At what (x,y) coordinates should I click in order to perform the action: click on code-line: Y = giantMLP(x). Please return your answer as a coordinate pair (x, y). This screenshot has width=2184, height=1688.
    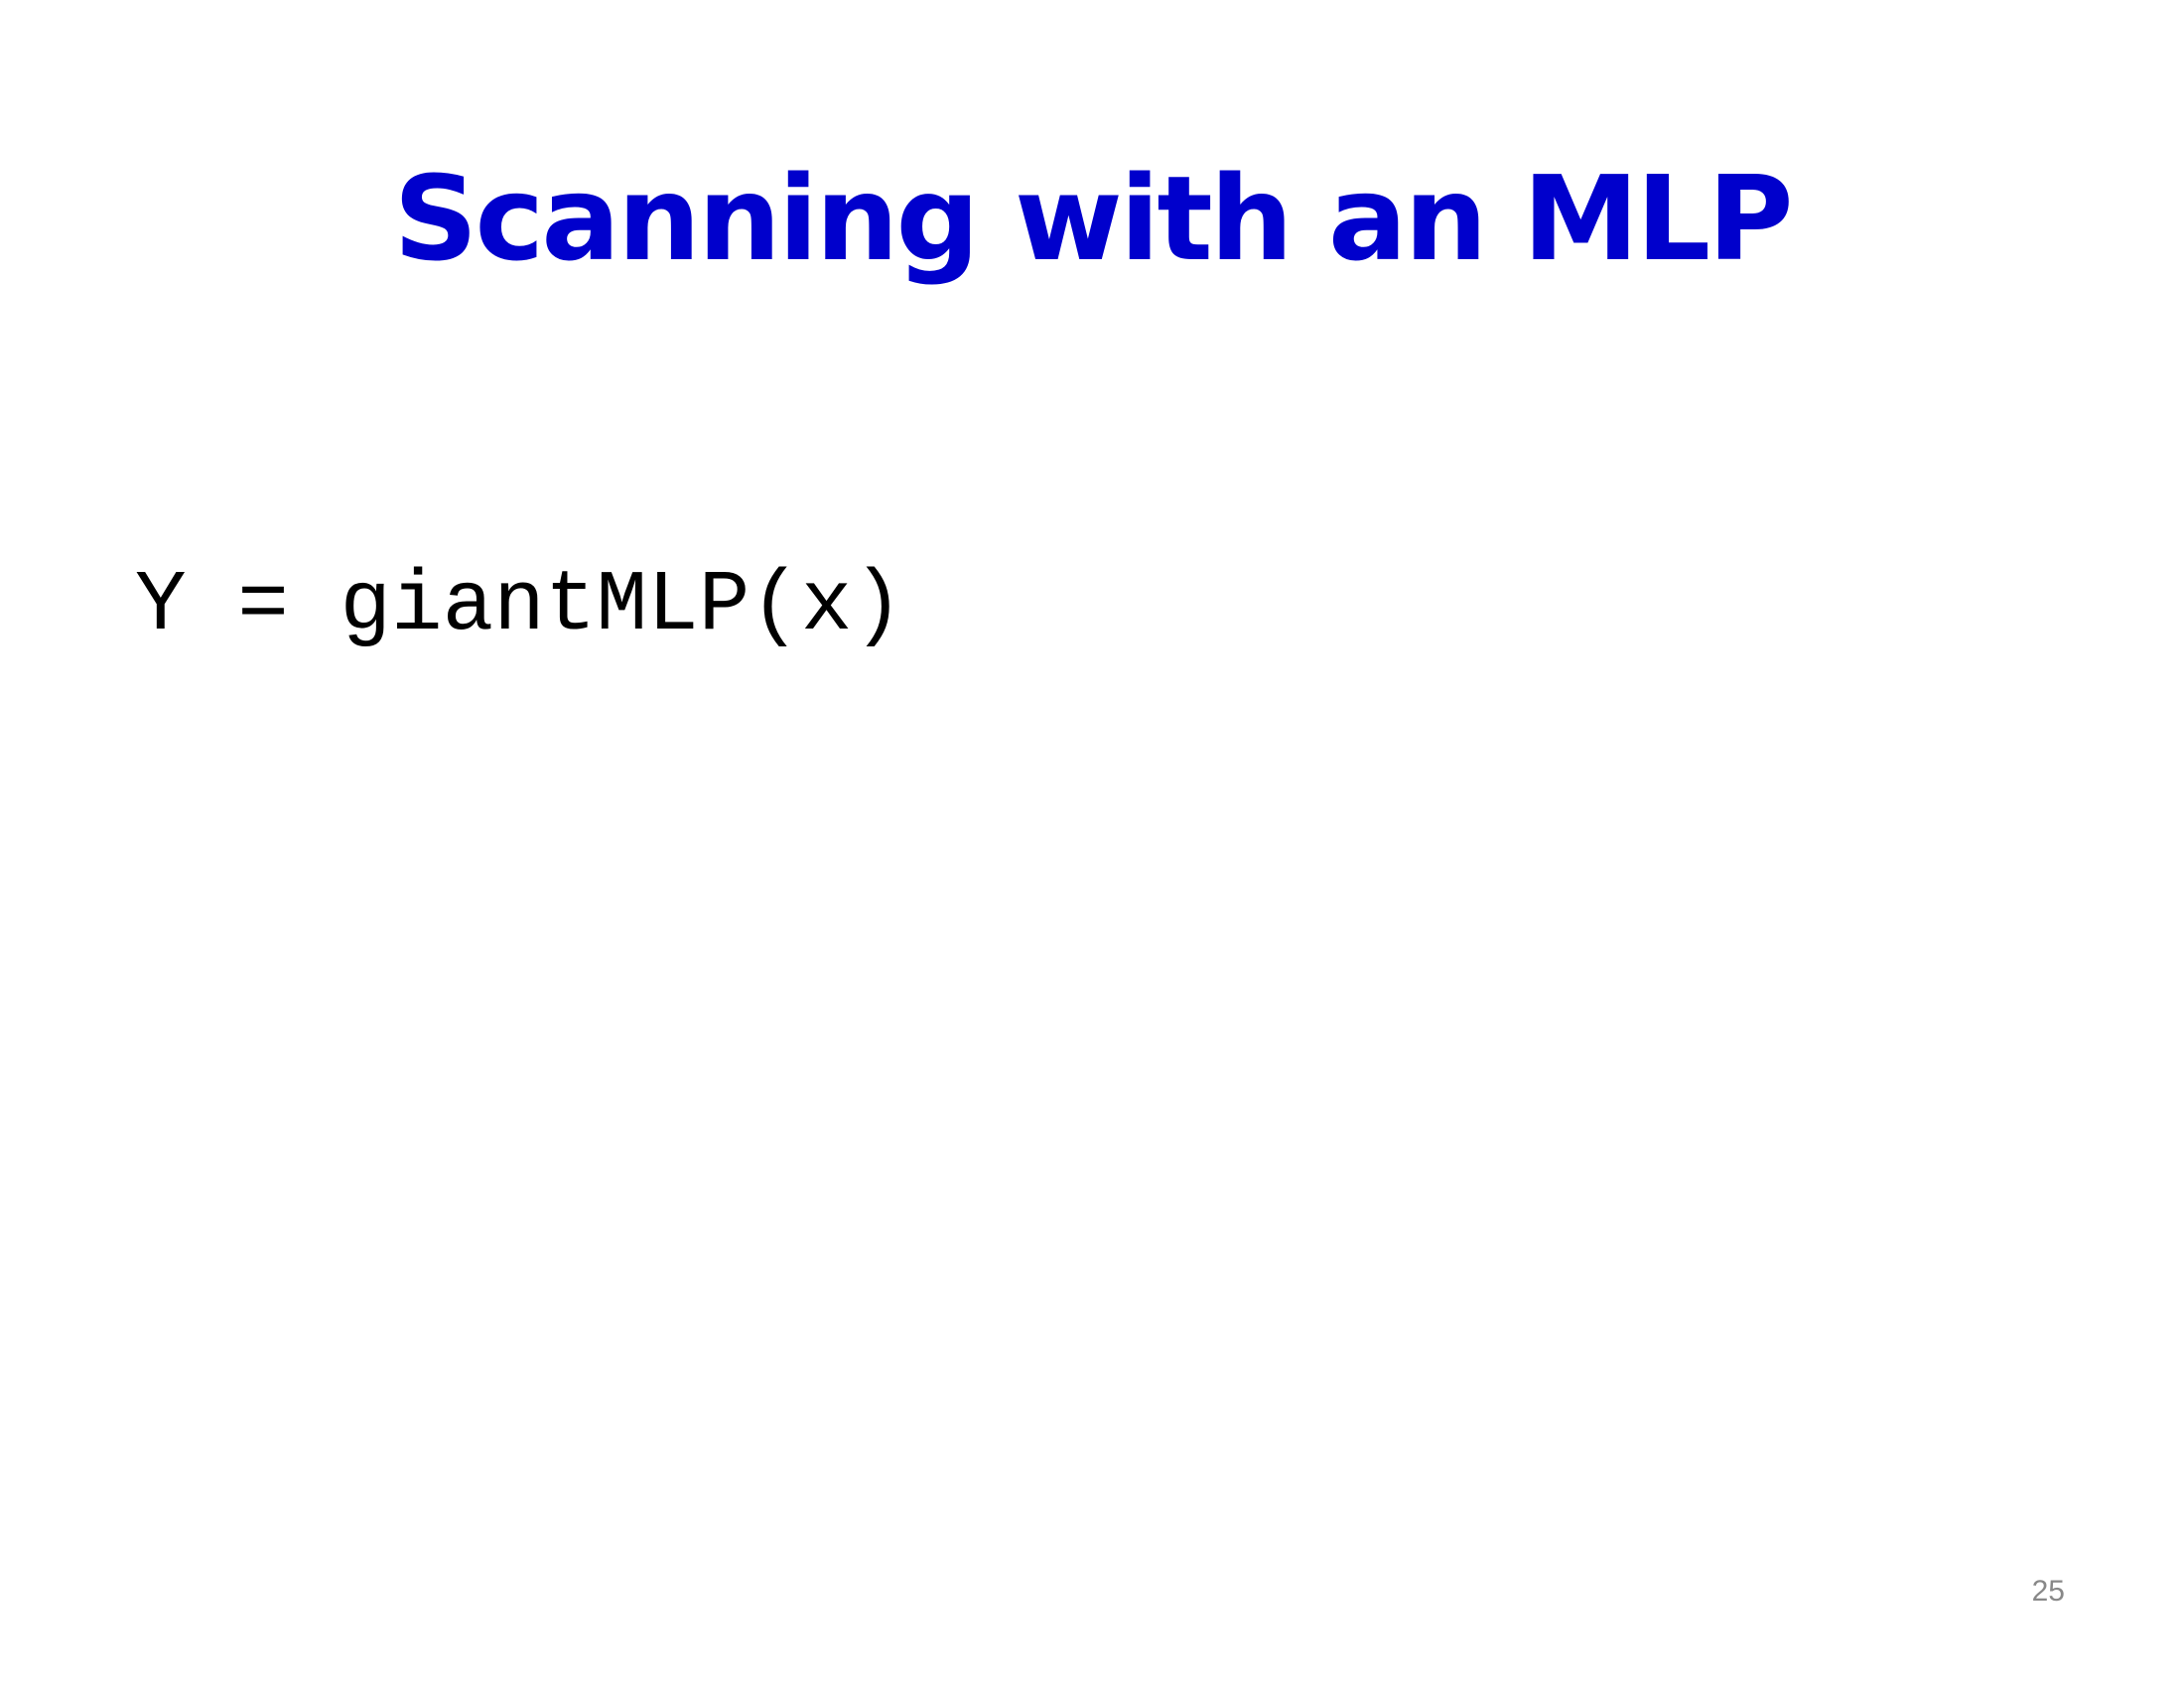
    Looking at the image, I should click on (519, 605).